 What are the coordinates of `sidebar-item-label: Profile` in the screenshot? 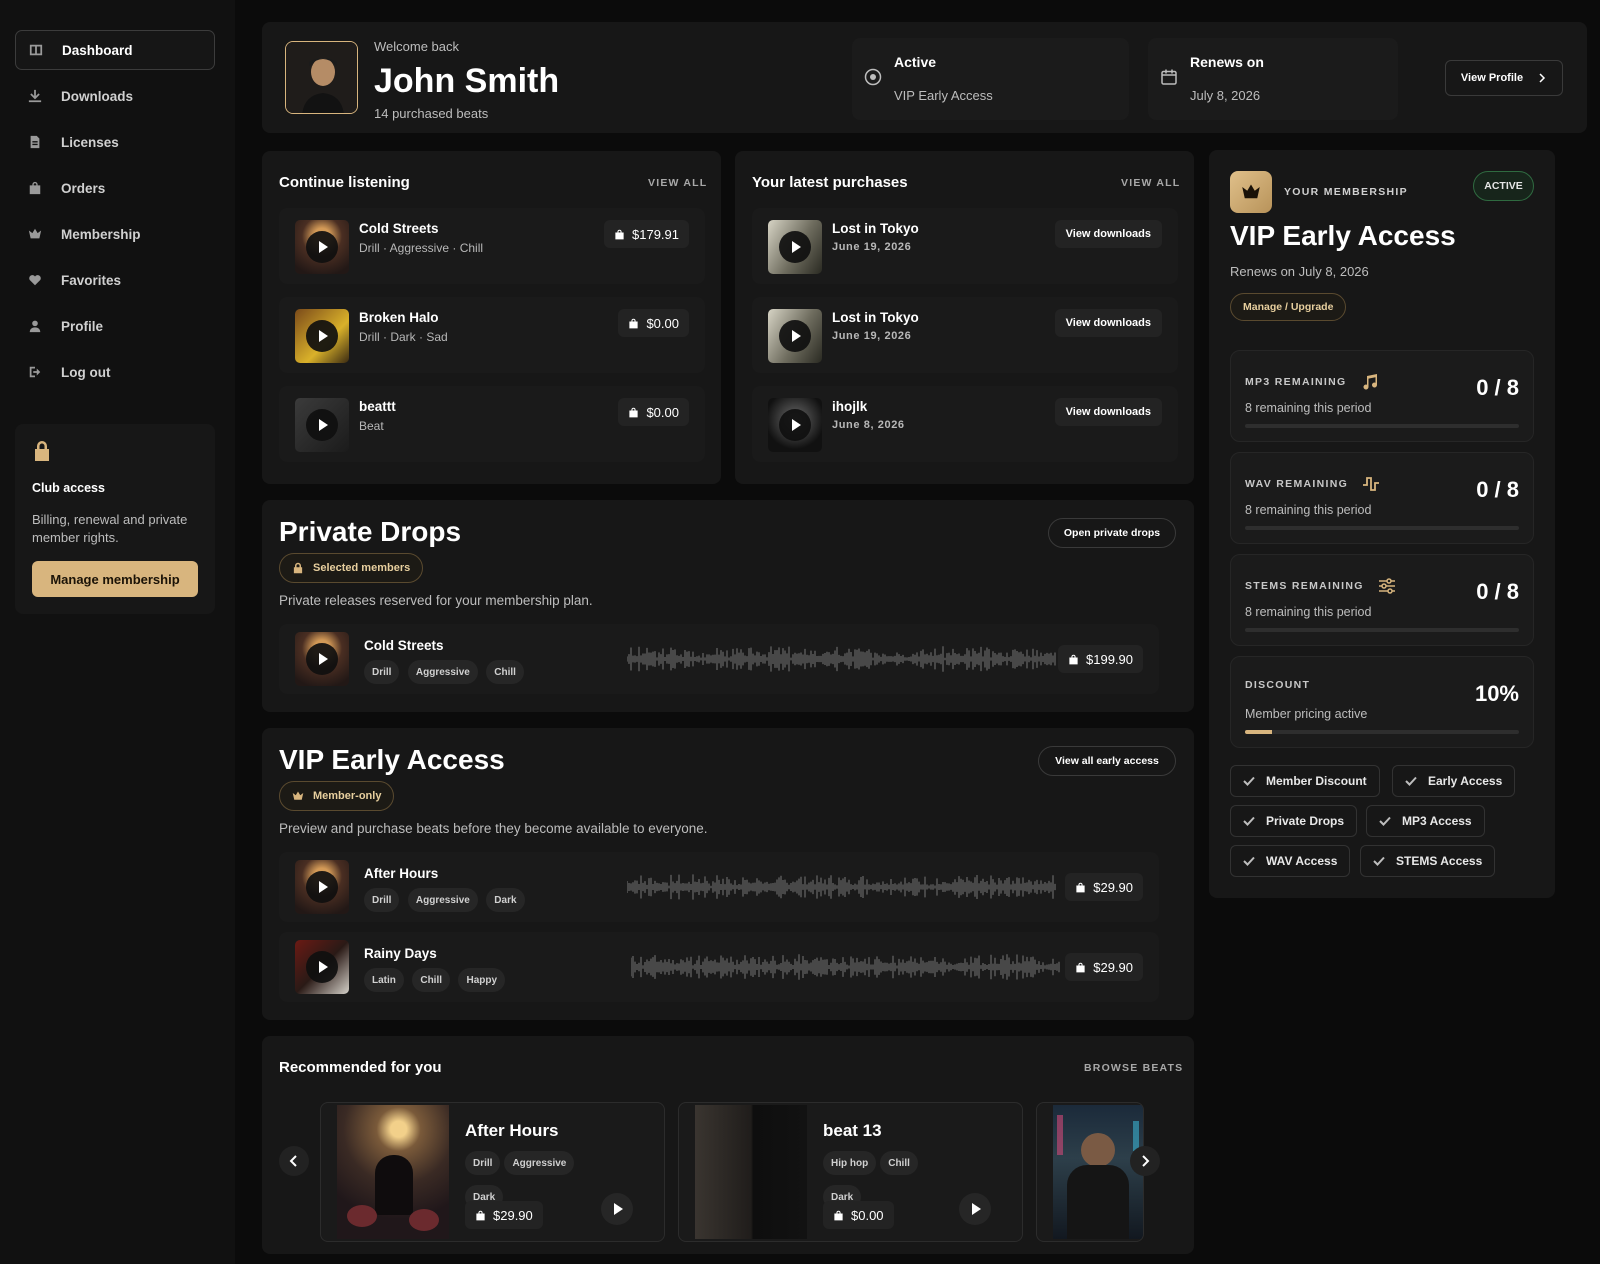 It's located at (82, 326).